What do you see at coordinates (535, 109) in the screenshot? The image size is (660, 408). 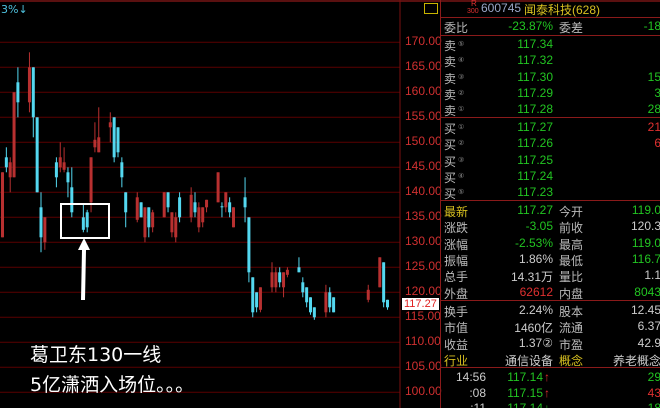 I see `sell-price: 117.28` at bounding box center [535, 109].